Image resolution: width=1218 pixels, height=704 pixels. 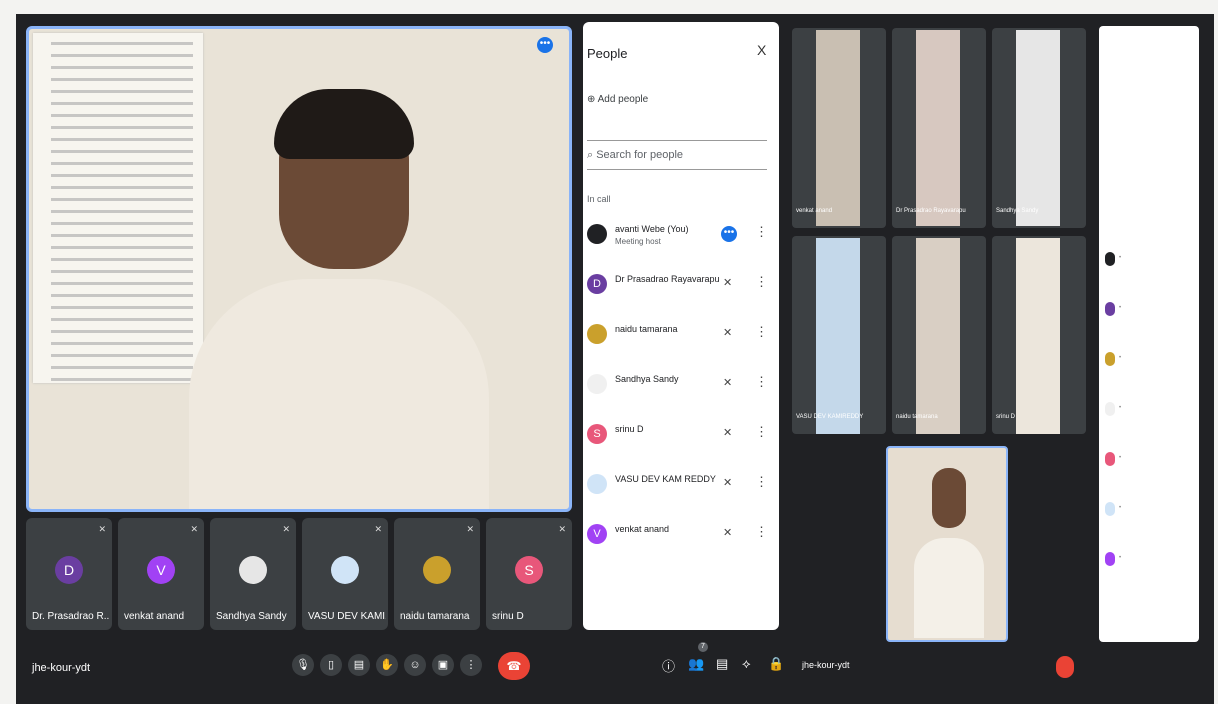 What do you see at coordinates (623, 99) in the screenshot?
I see `add-people-label: Add people` at bounding box center [623, 99].